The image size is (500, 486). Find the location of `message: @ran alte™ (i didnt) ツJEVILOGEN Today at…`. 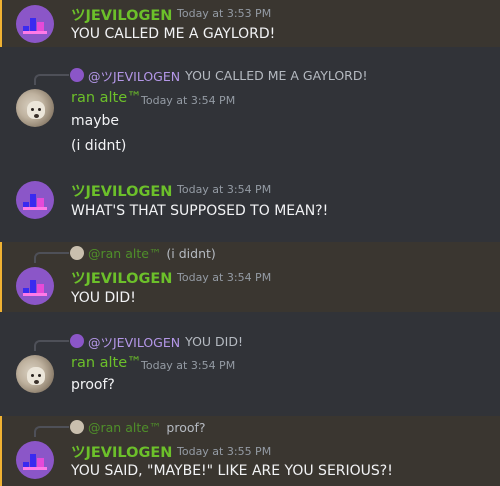

message: @ran alte™ (i didnt) ツJEVILOGEN Today at… is located at coordinates (250, 277).